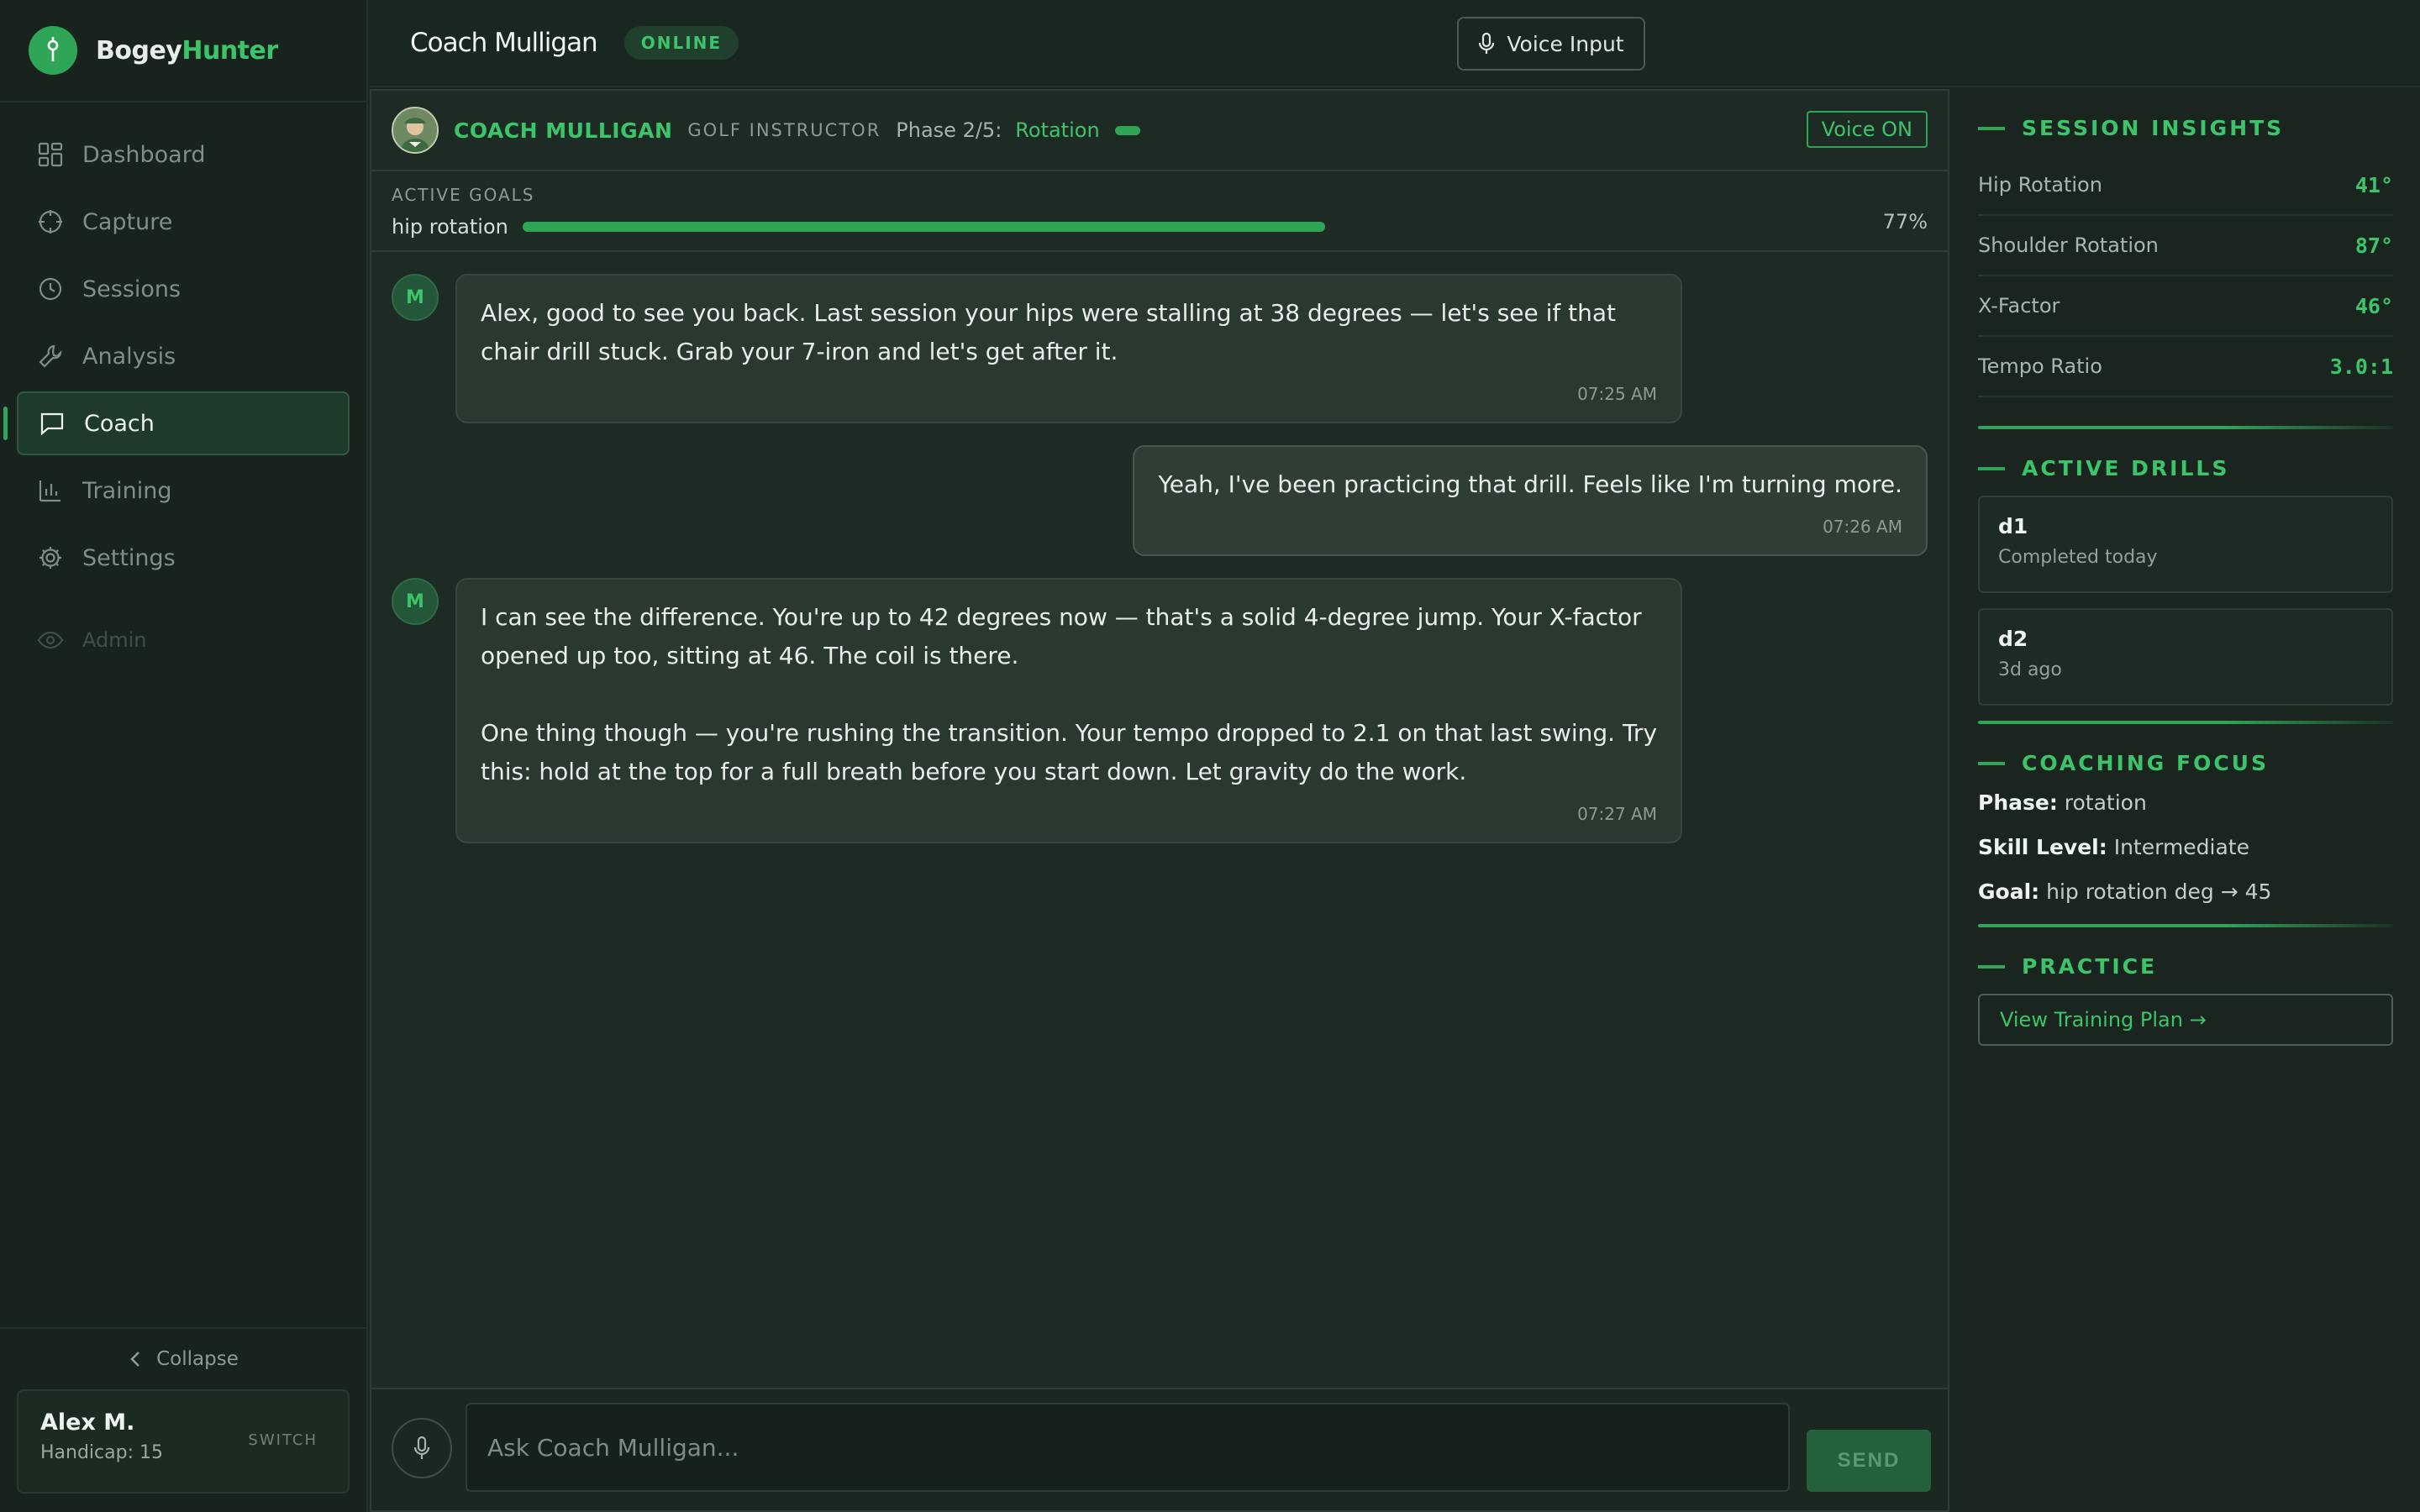  Describe the element at coordinates (1128, 1447) in the screenshot. I see `chat-input` at that location.